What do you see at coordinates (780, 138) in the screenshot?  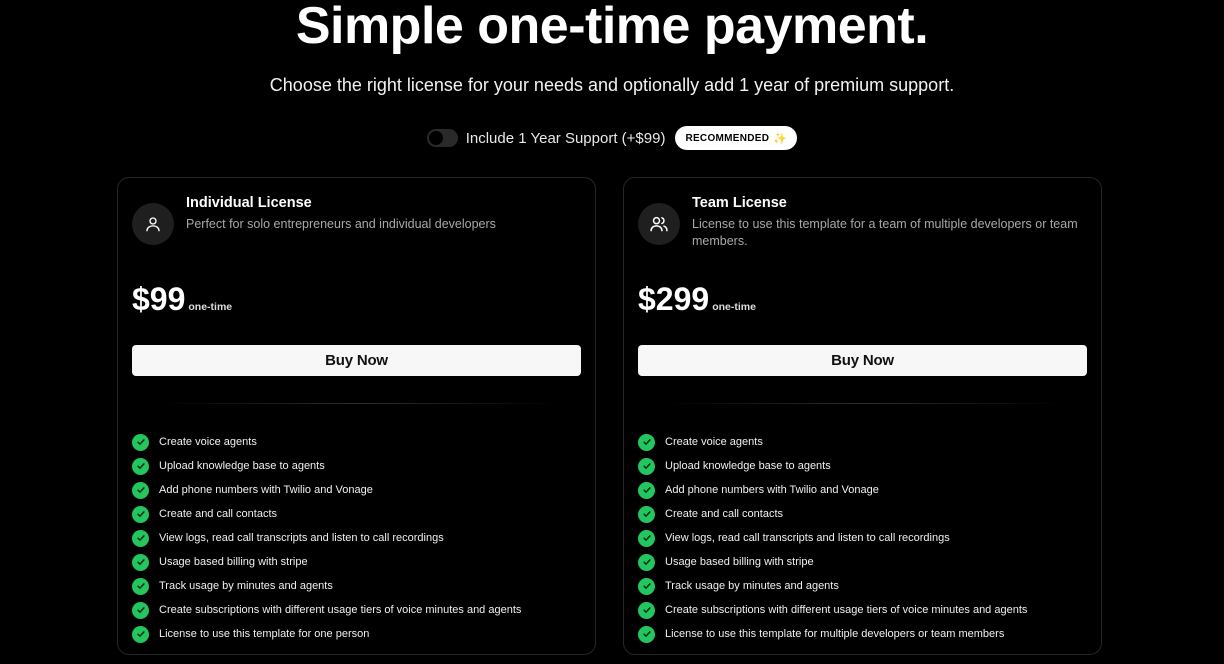 I see `sparkle-icon: ✨` at bounding box center [780, 138].